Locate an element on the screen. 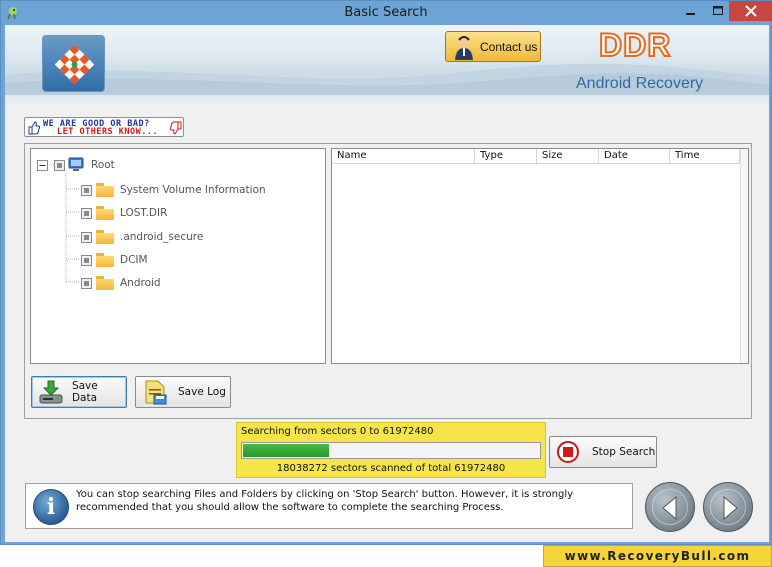  maximize-button is located at coordinates (718, 11).